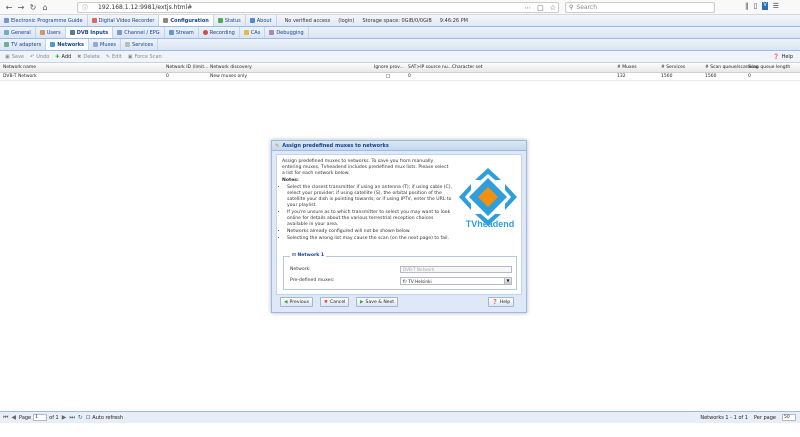  I want to click on adapter-icon, so click(6, 44).